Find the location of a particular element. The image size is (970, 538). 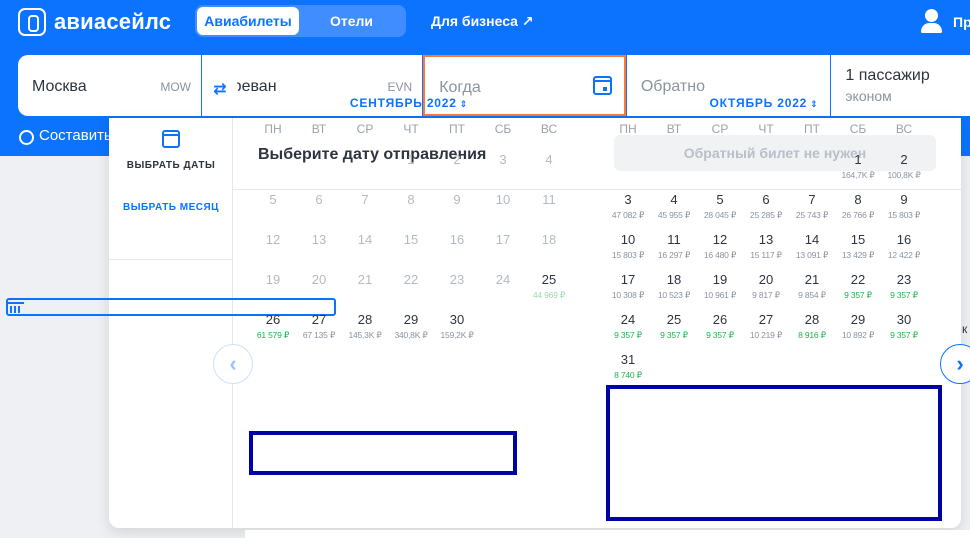

day-cell: 28 8 916 ₽ is located at coordinates (812, 326).